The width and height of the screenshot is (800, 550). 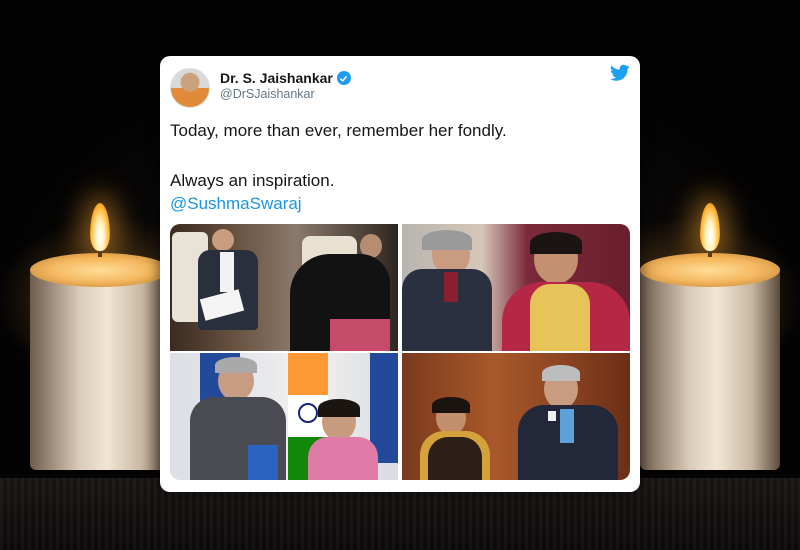 I want to click on avatar, so click(x=190, y=88).